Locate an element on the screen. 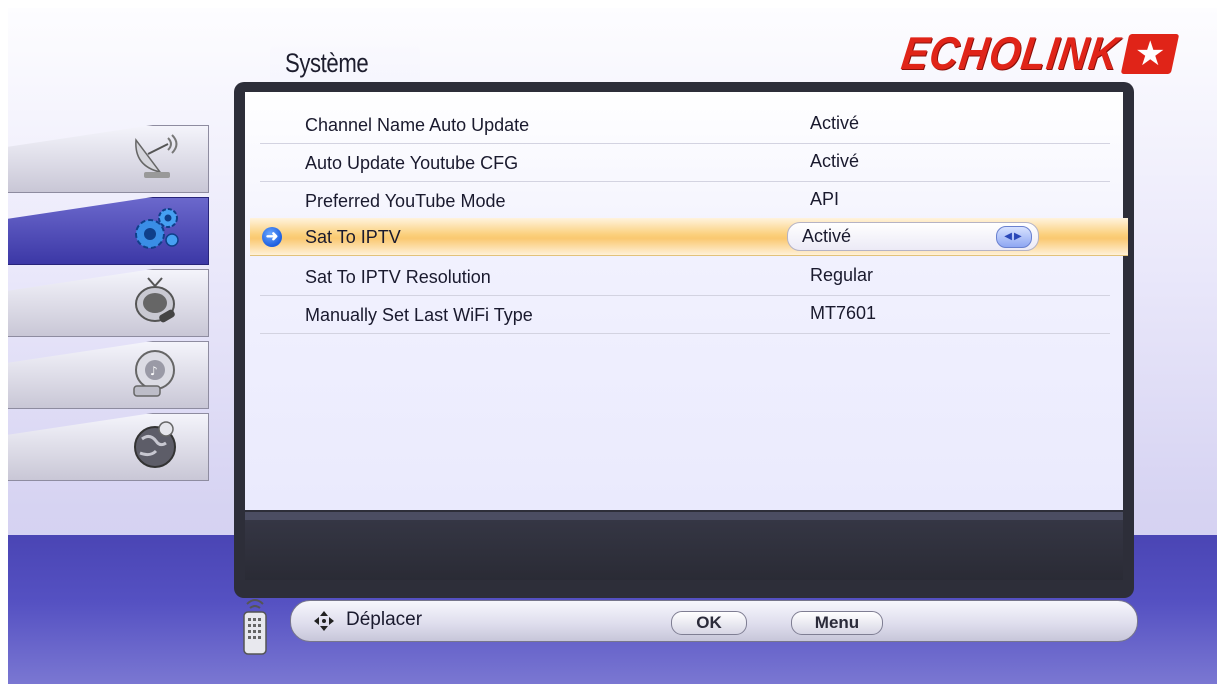  row-label: Manually Set Last WiFi Type is located at coordinates (419, 315).